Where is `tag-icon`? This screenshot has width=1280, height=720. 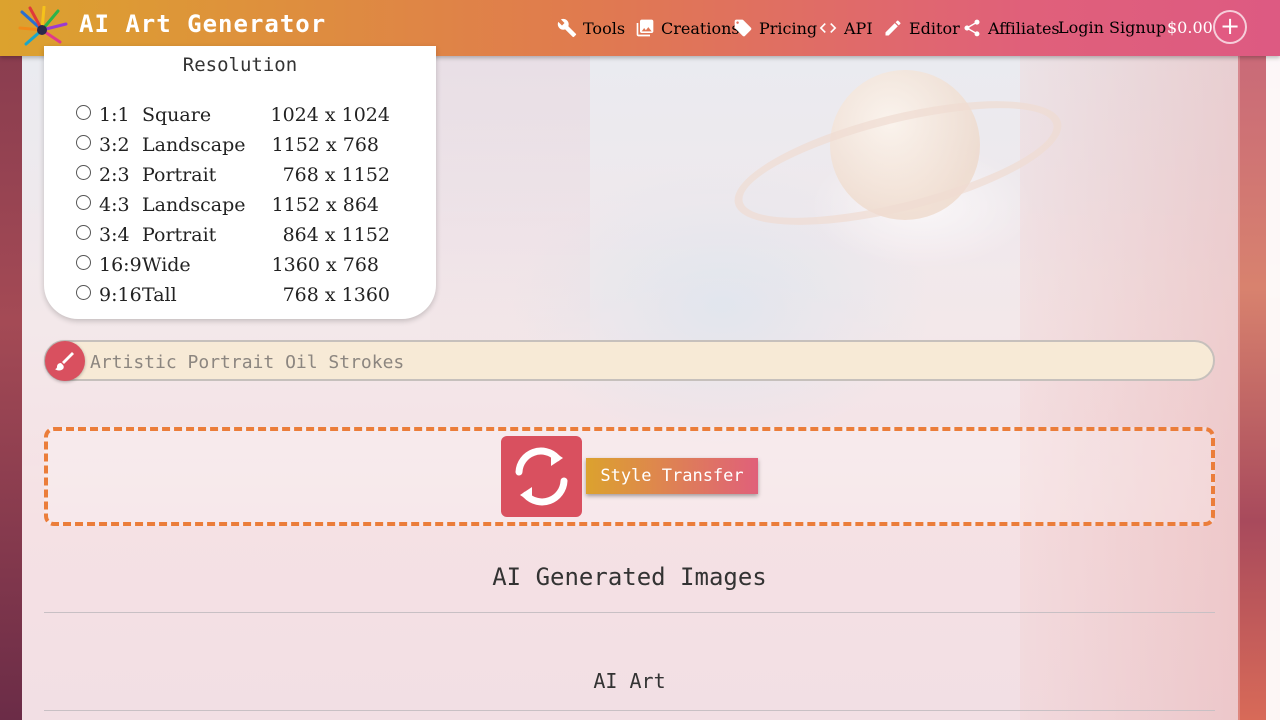 tag-icon is located at coordinates (743, 28).